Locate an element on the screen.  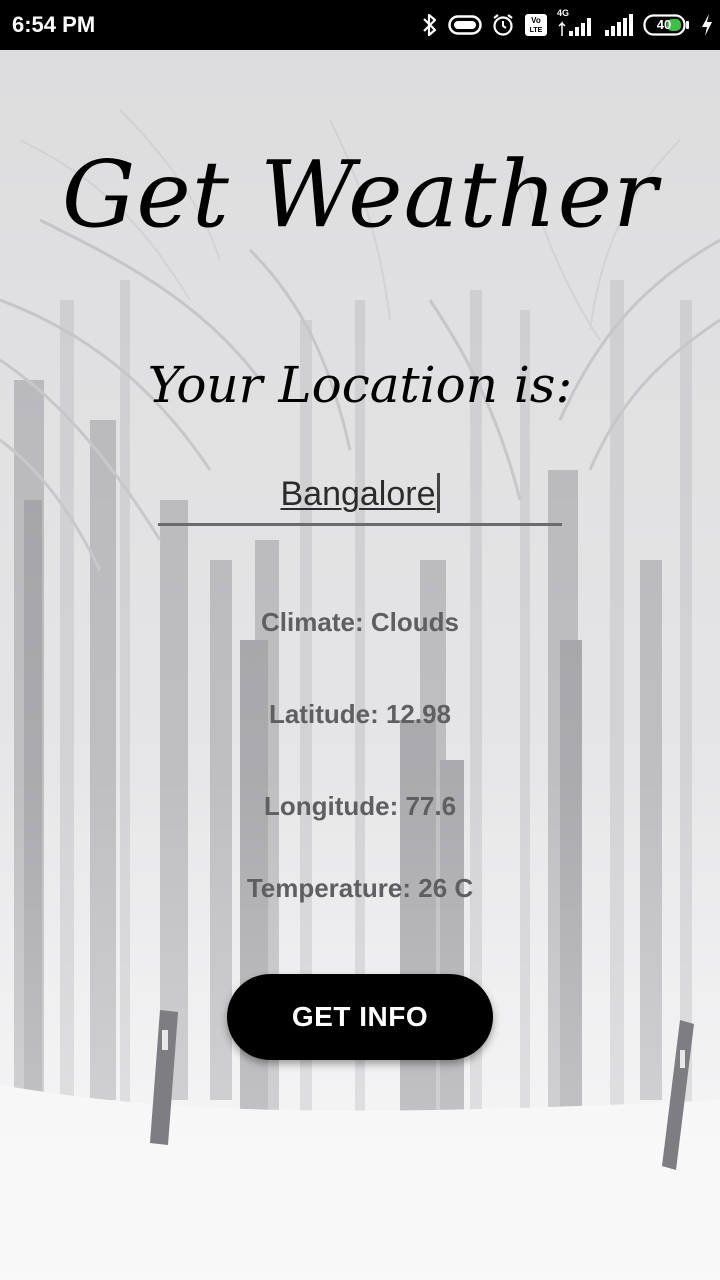
location-value-wrap: Bangalore is located at coordinates (360, 494).